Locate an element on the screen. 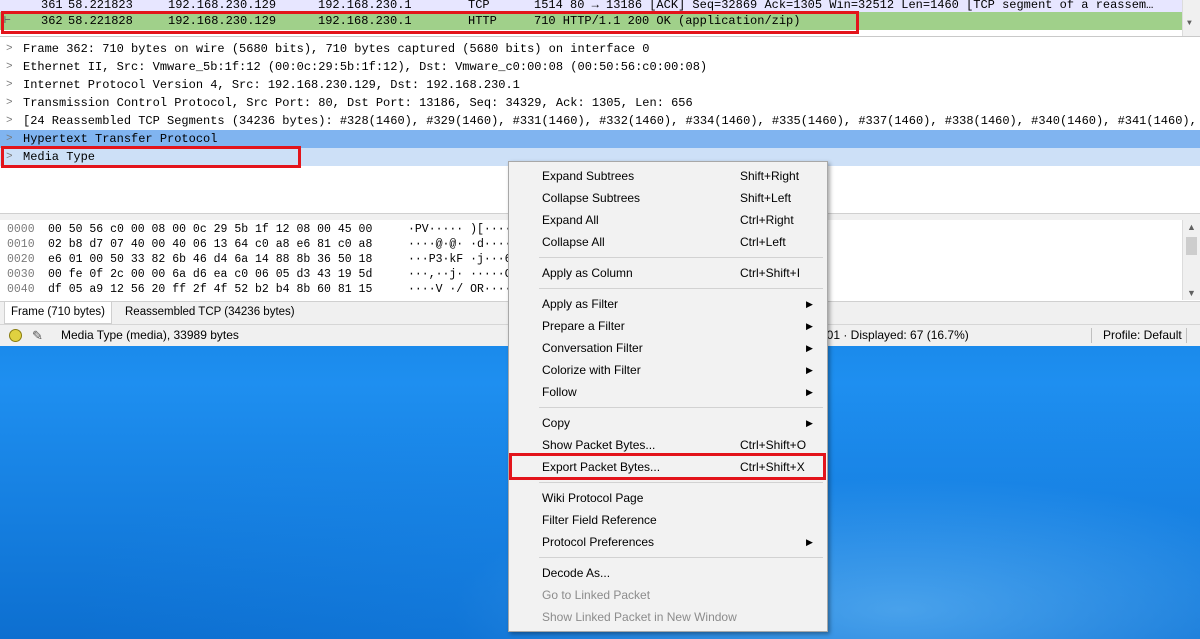 The height and width of the screenshot is (639, 1200). status-field-text: Media Type (media), 33989 bytes is located at coordinates (150, 335).